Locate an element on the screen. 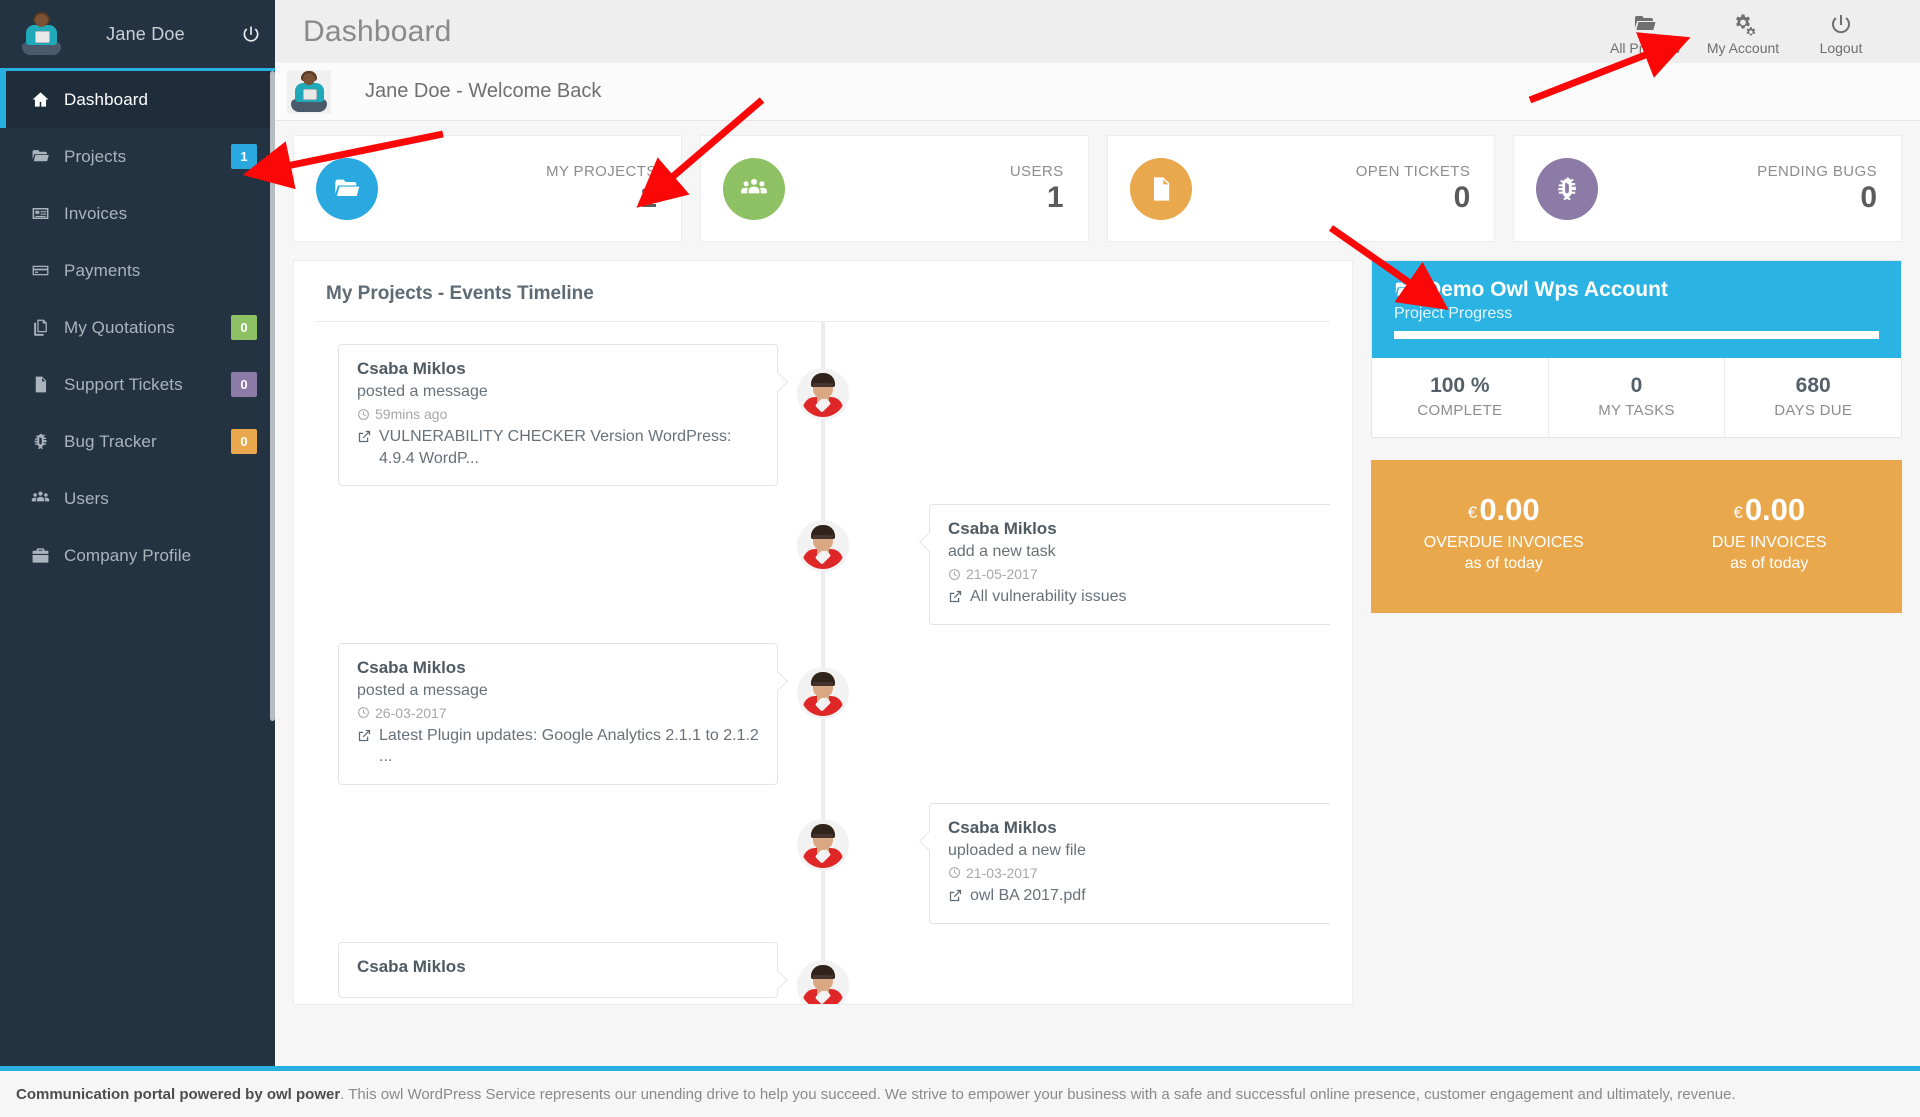  project-stat-days-due: 680 DAYS DUE is located at coordinates (1813, 397).